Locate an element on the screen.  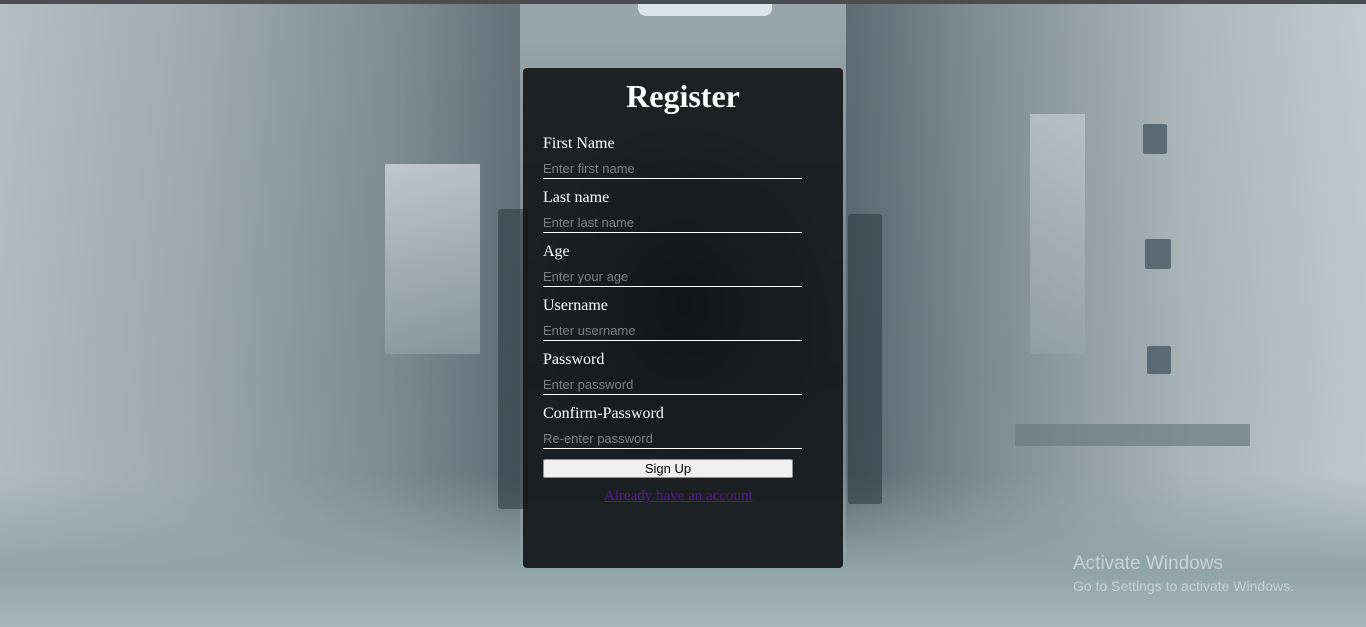
confirm-password-input is located at coordinates (672, 439).